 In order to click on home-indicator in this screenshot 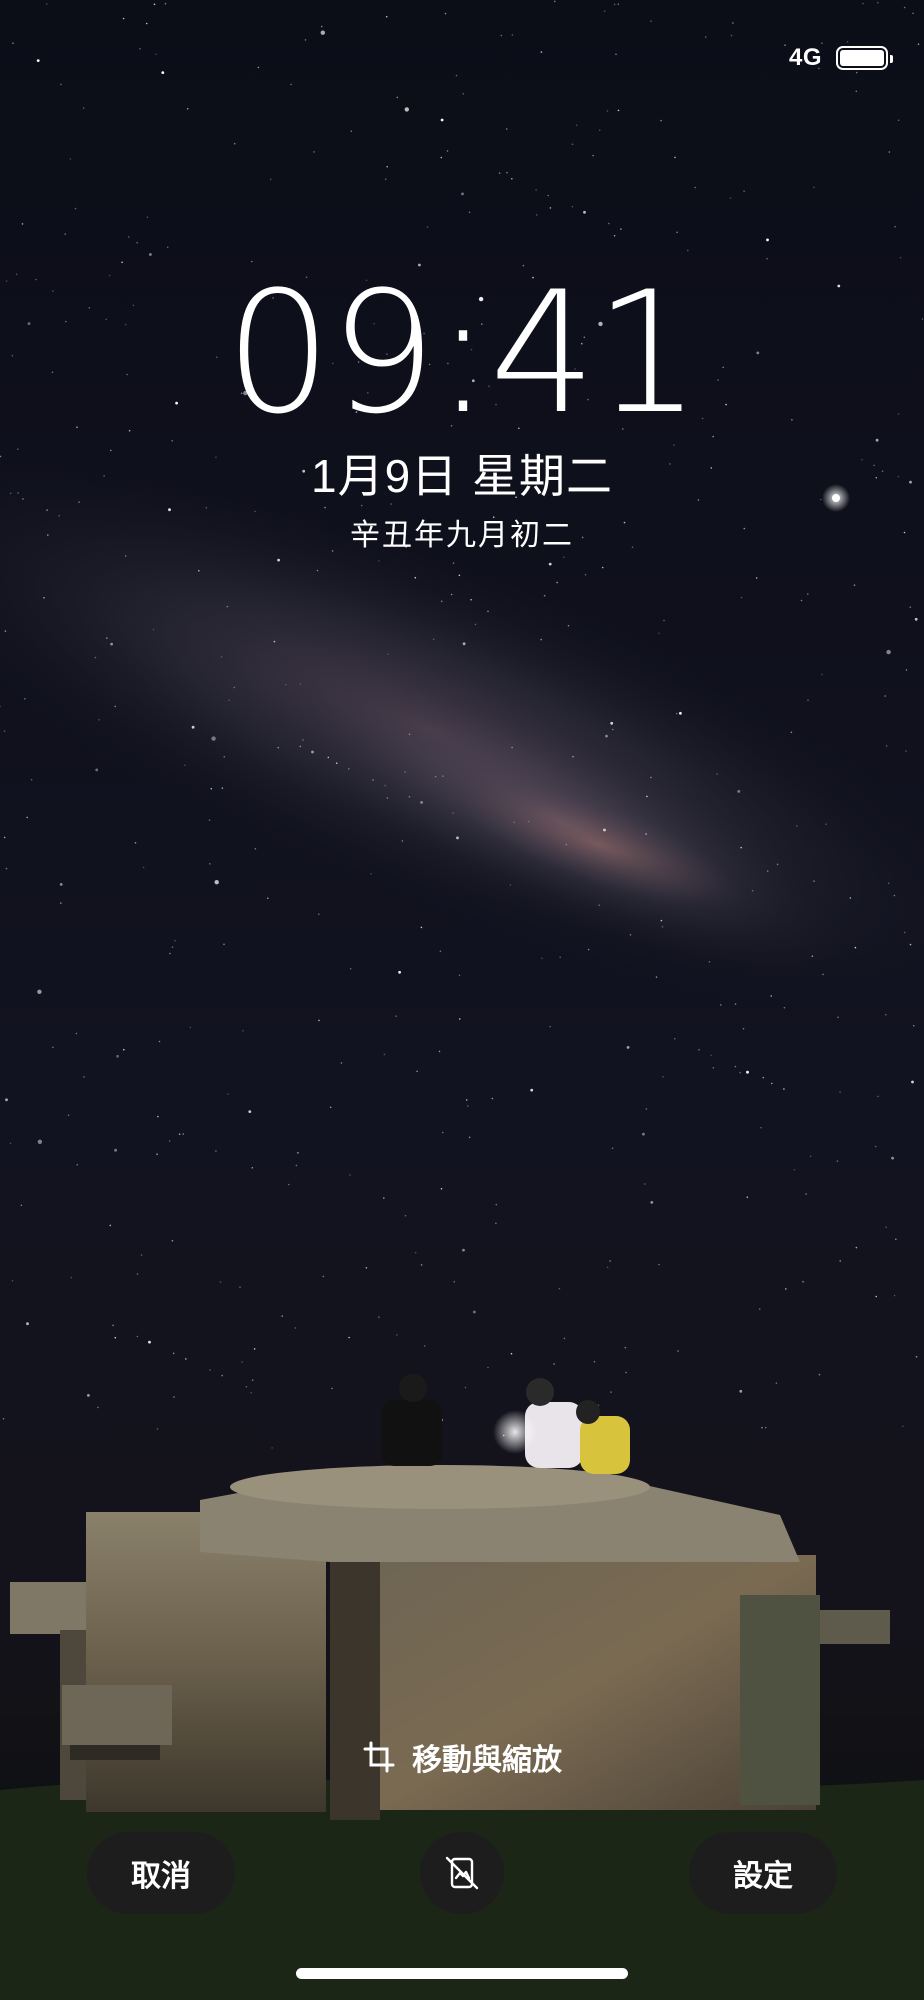, I will do `click(462, 1973)`.